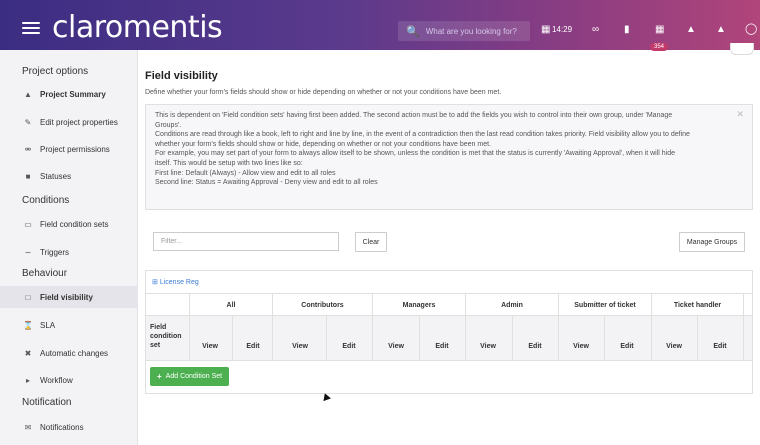  I want to click on sidebar-item-edit-project-properties: ✎ Edit project properties, so click(69, 122).